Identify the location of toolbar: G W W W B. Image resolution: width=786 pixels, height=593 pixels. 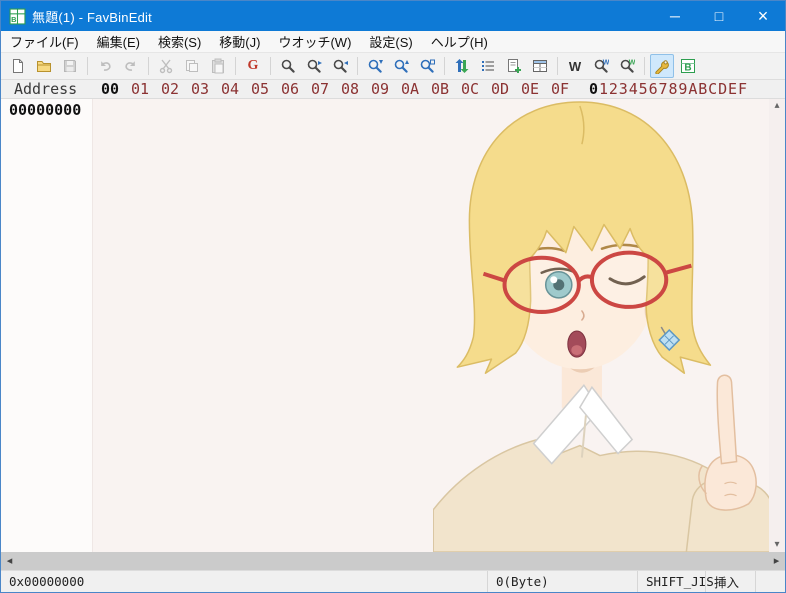
(393, 66).